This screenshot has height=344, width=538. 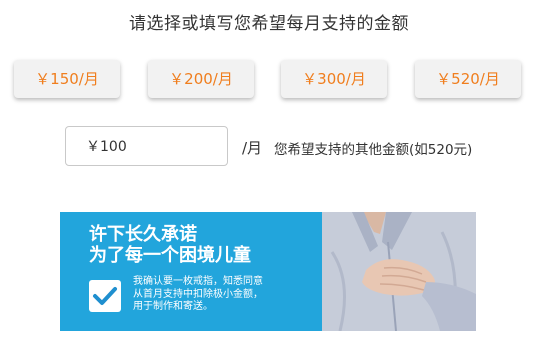 I want to click on amount-option-300: ￥300/月, so click(x=334, y=79).